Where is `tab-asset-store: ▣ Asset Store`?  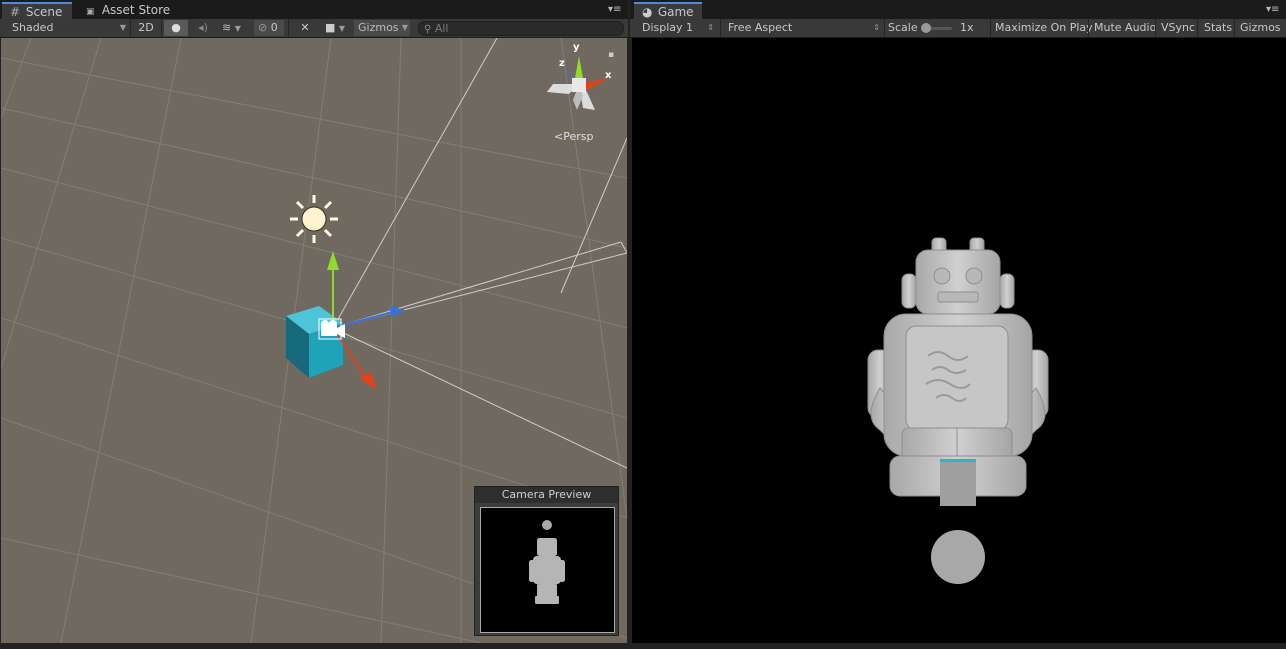 tab-asset-store: ▣ Asset Store is located at coordinates (128, 10).